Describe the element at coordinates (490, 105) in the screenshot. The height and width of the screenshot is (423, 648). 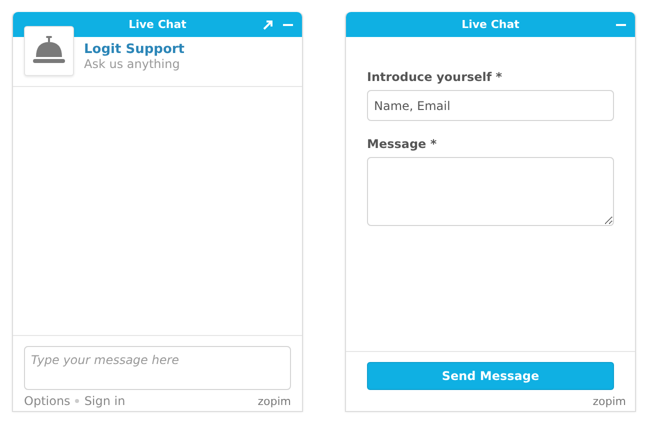
I see `input-field: Name, Email` at that location.